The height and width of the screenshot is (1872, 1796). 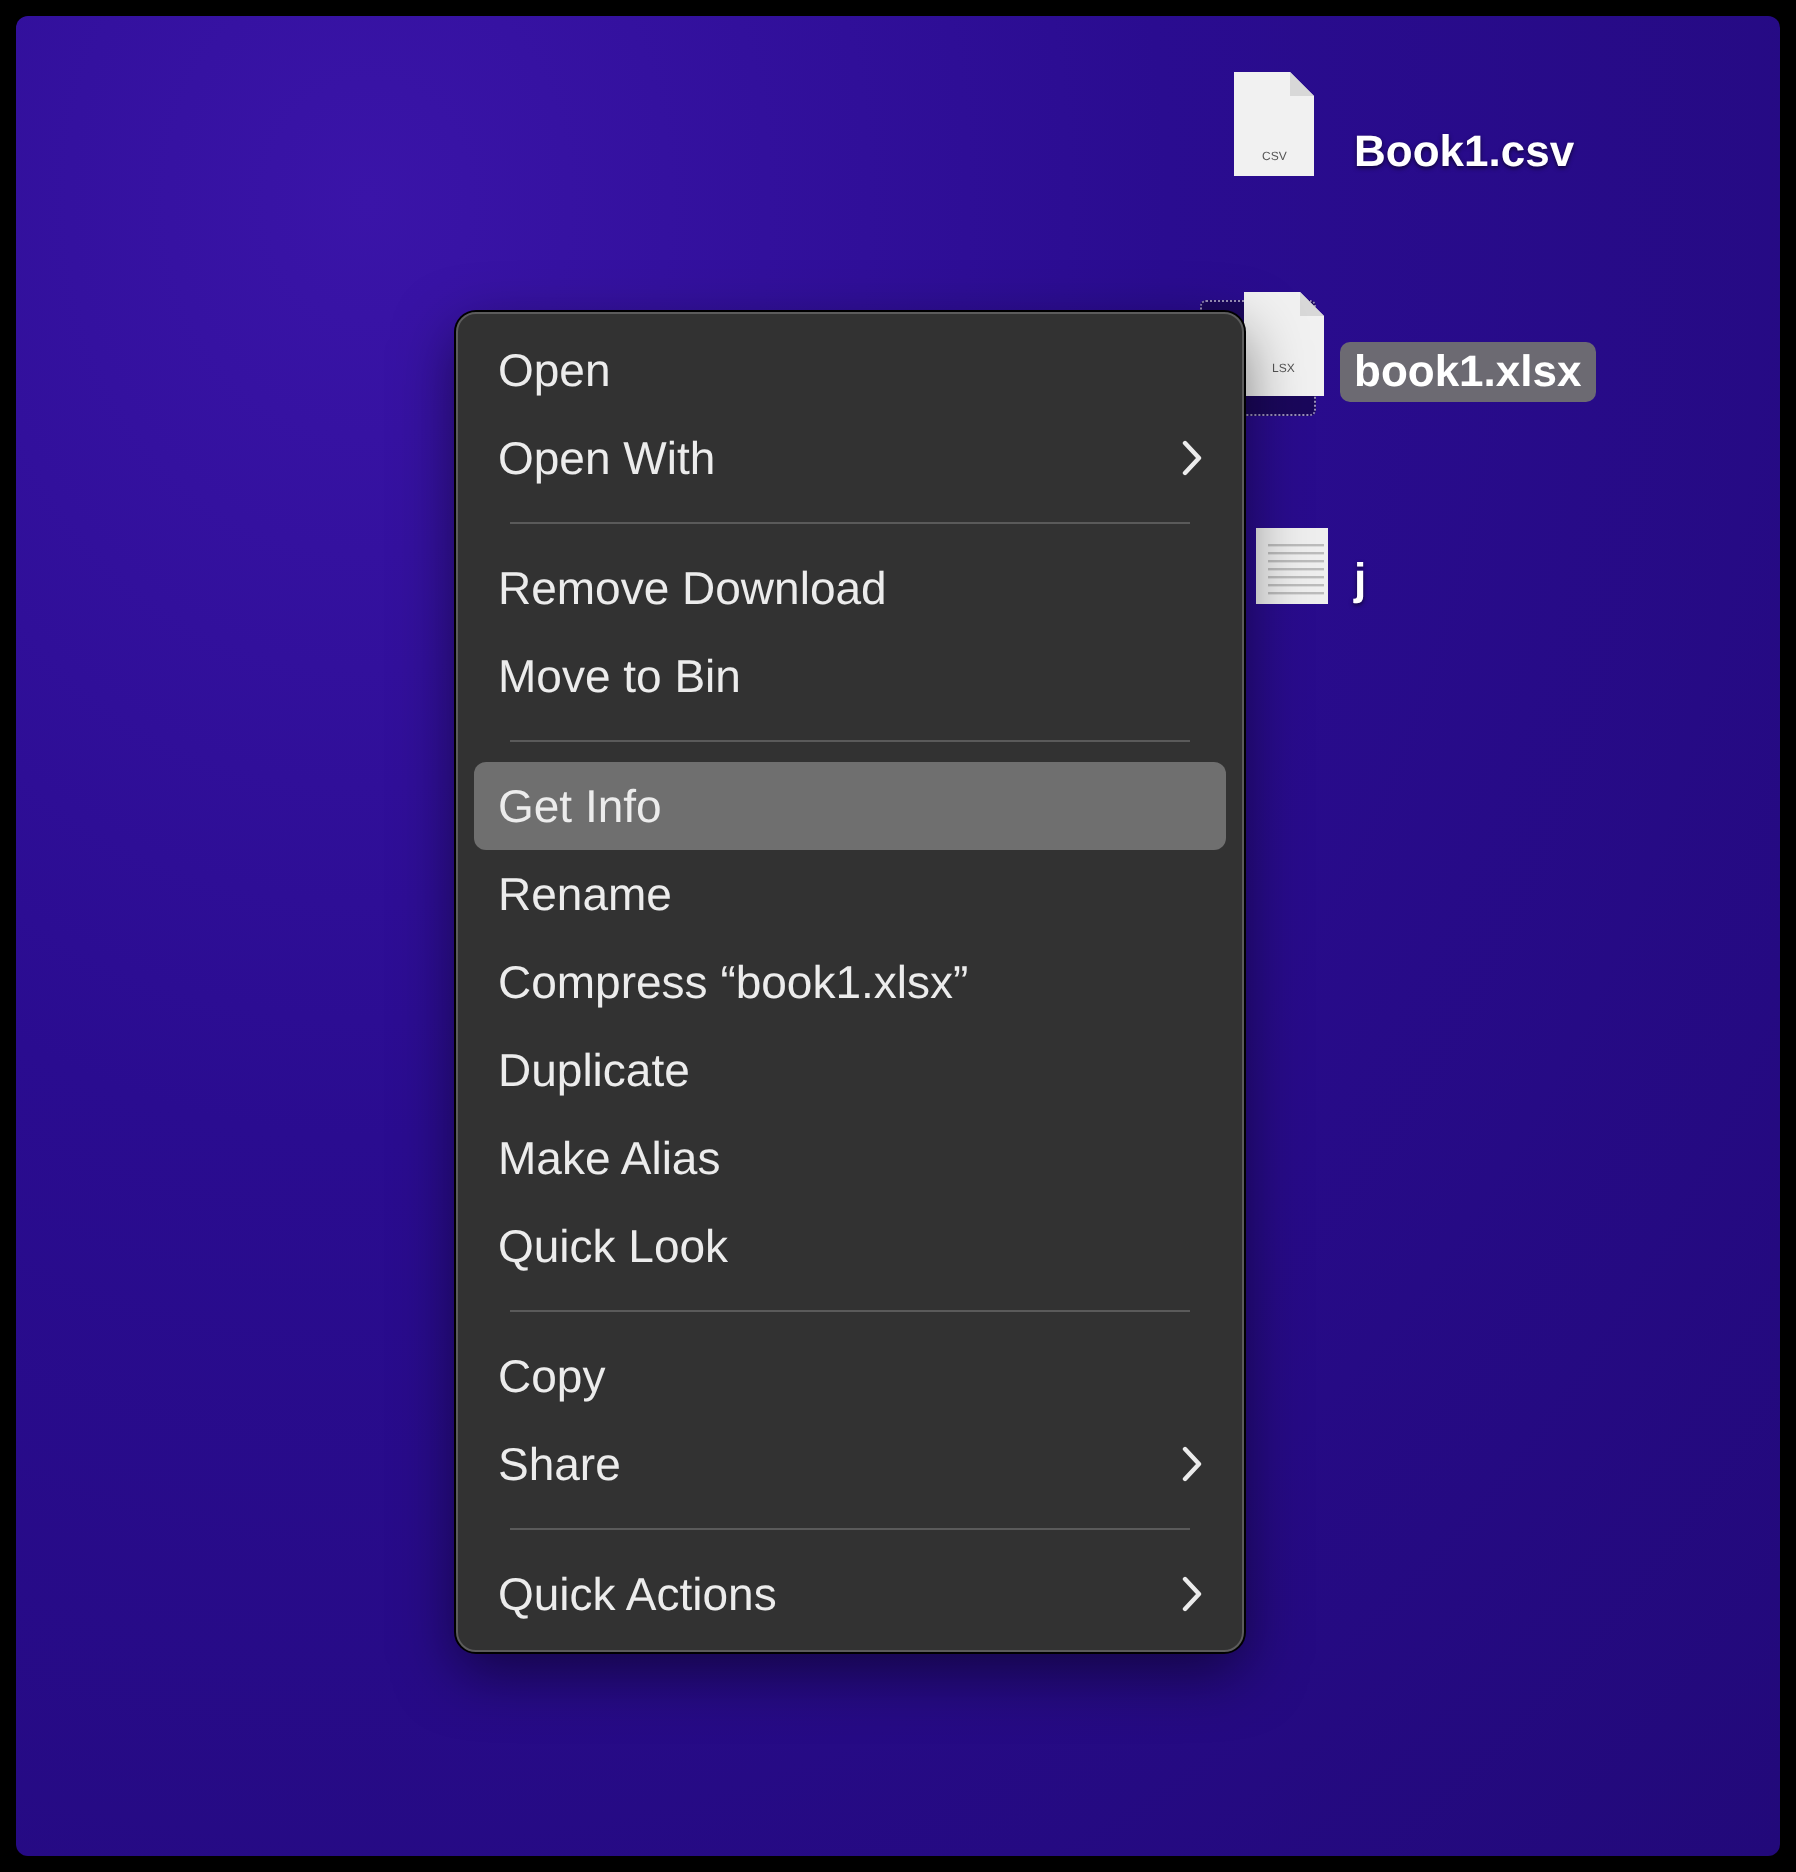 I want to click on menu-item: Remove Download, so click(x=850, y=588).